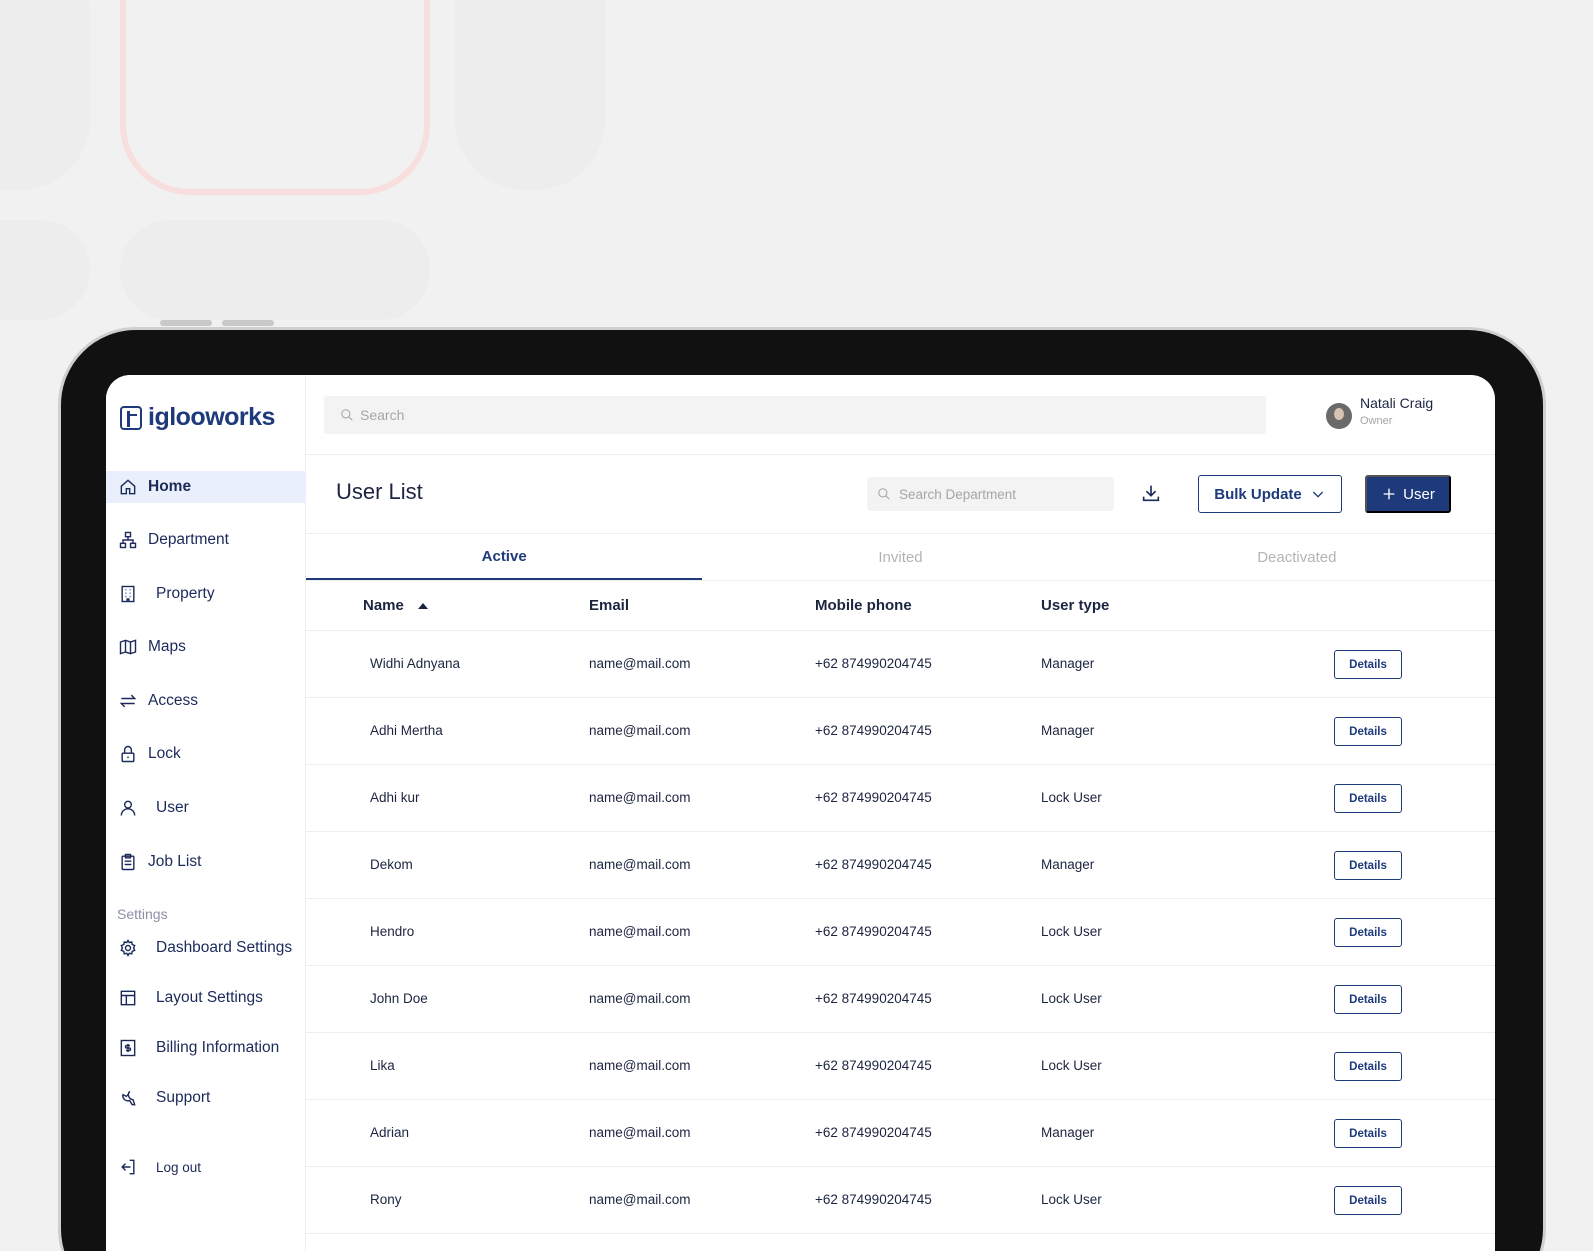 This screenshot has width=1593, height=1251. Describe the element at coordinates (958, 494) in the screenshot. I see `department-search-placeholder: Search Department` at that location.